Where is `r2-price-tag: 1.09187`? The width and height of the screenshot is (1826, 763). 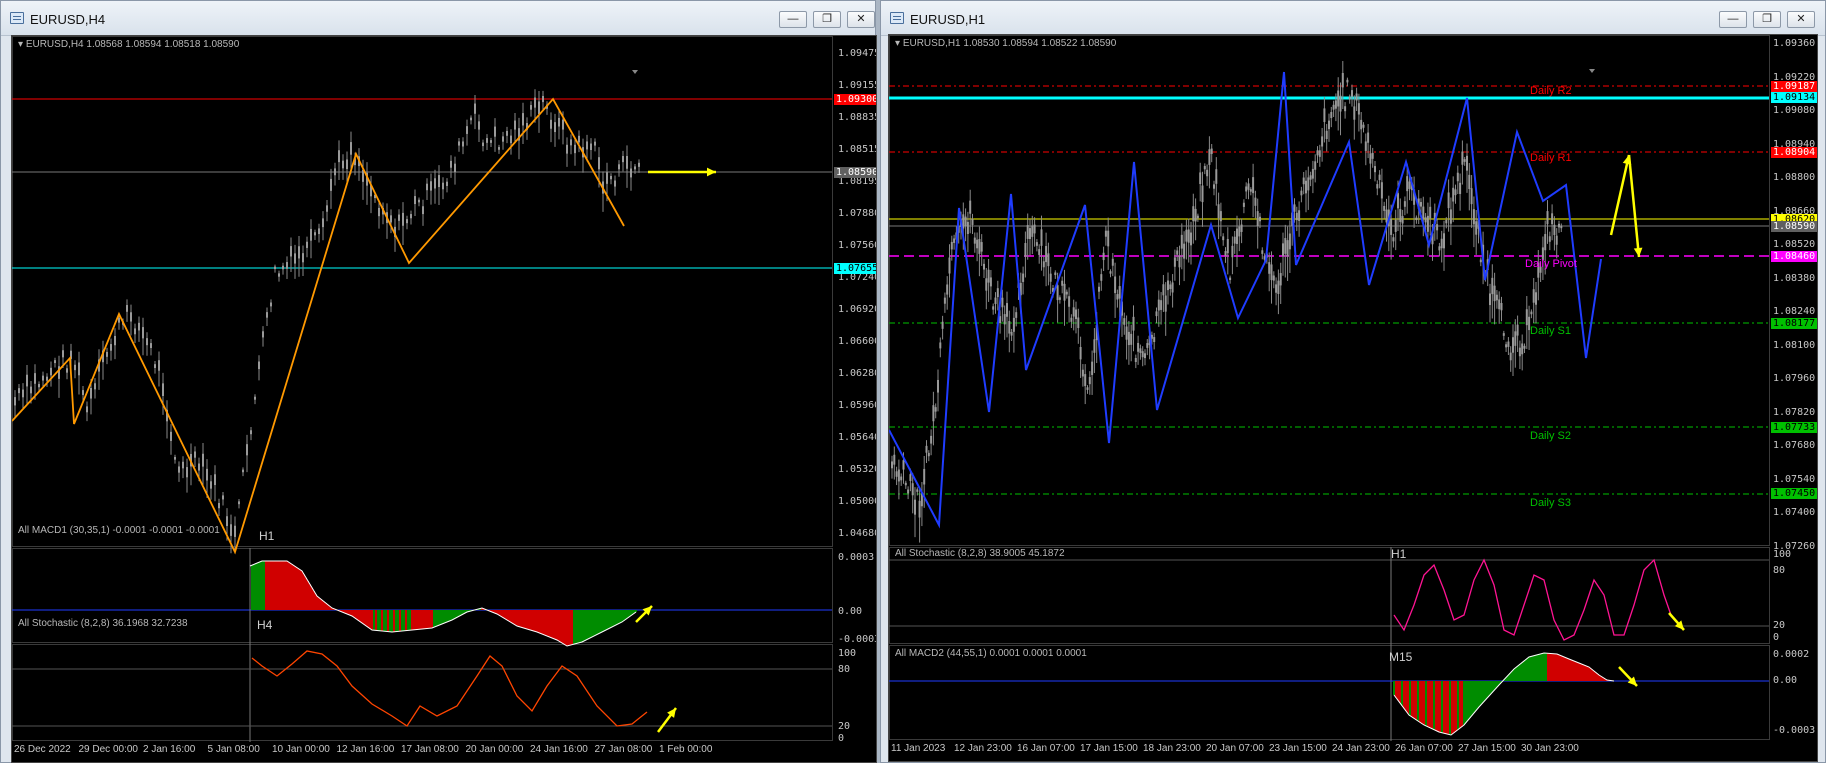 r2-price-tag: 1.09187 is located at coordinates (1794, 86).